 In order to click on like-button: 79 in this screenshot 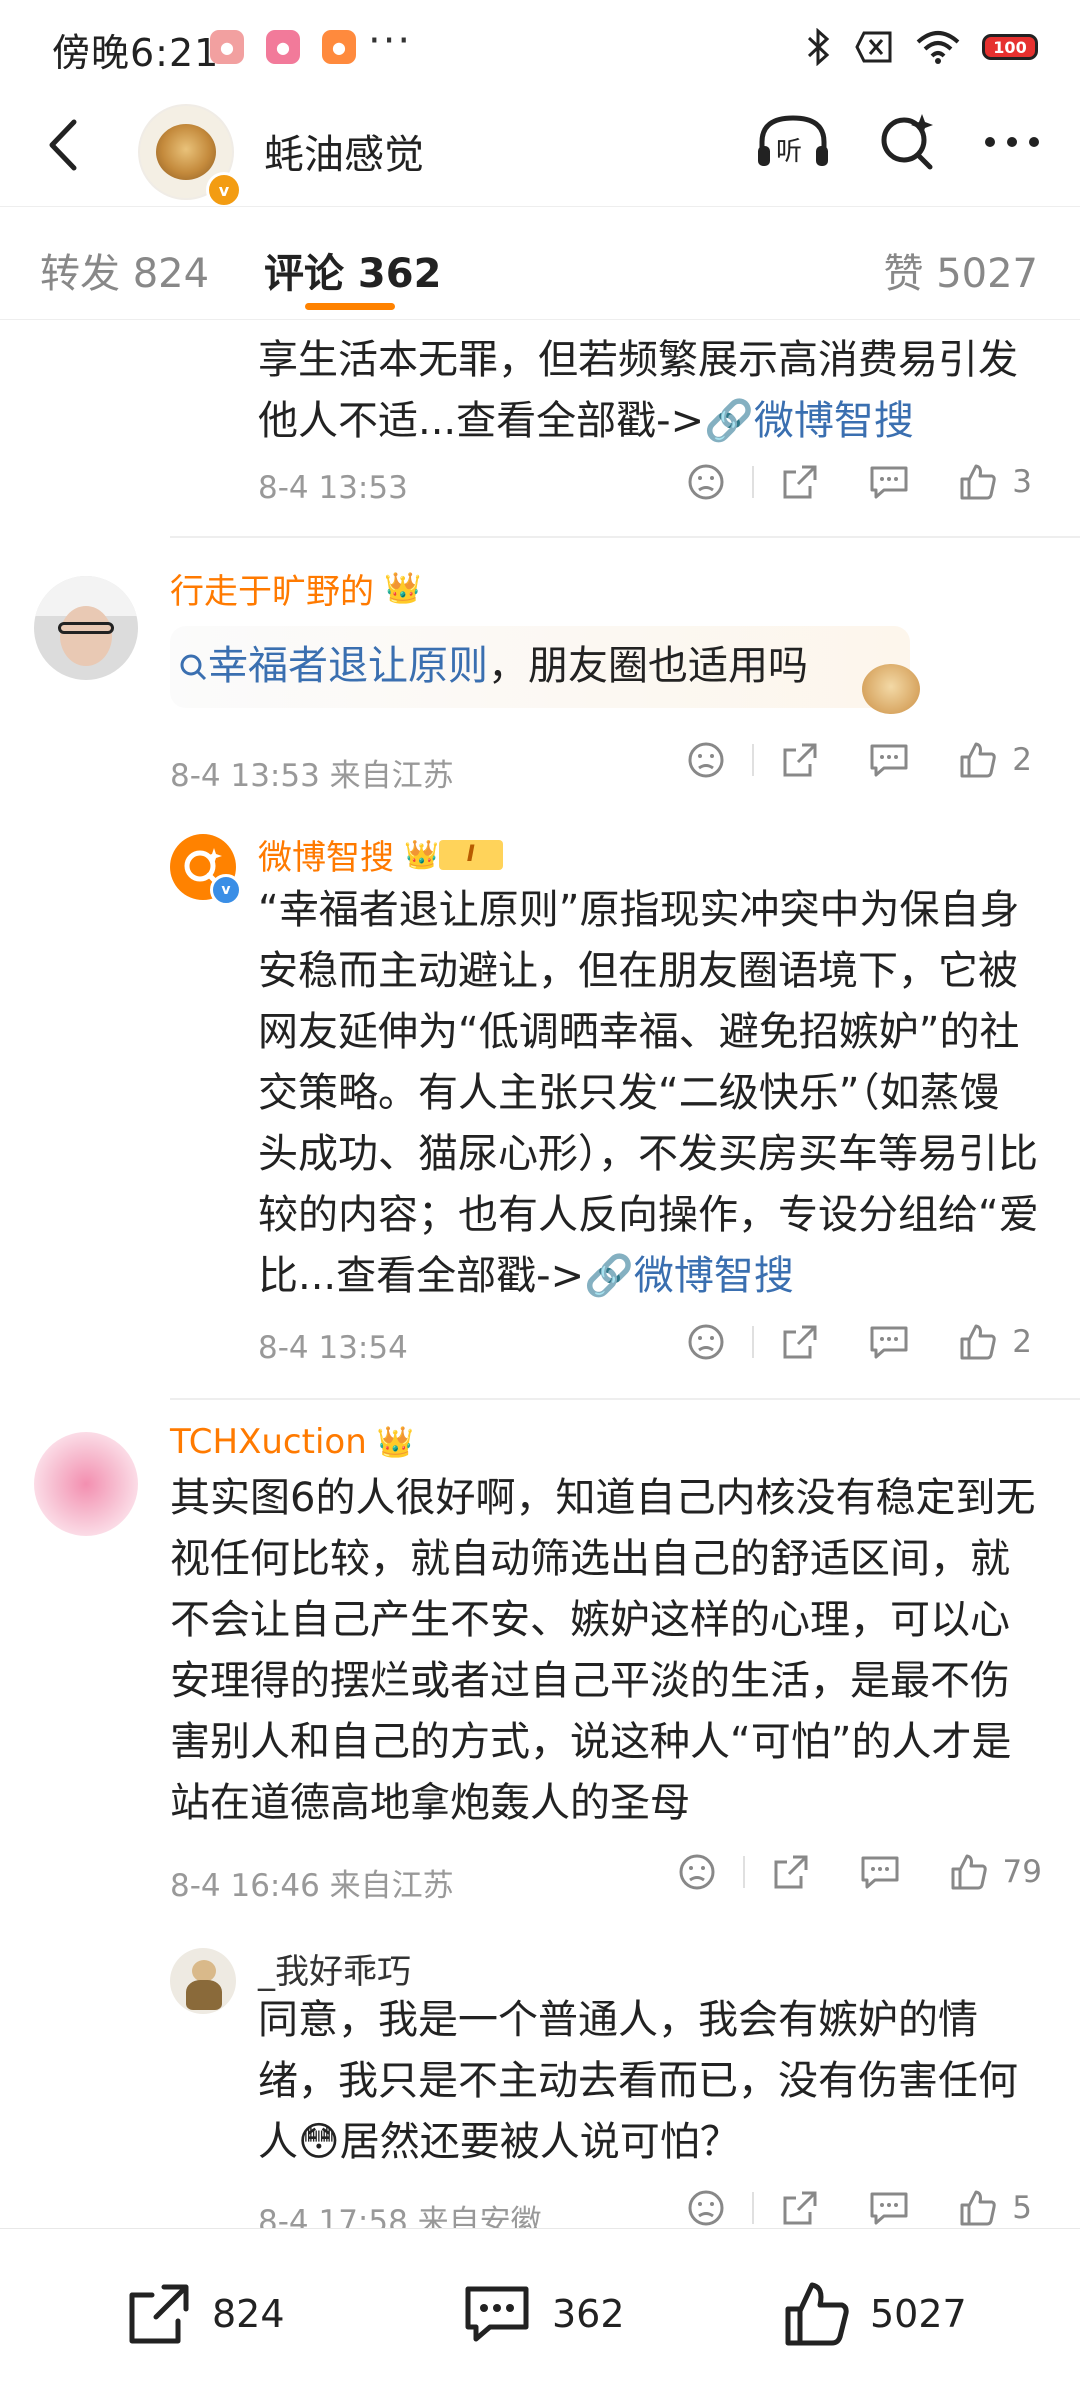, I will do `click(995, 1872)`.